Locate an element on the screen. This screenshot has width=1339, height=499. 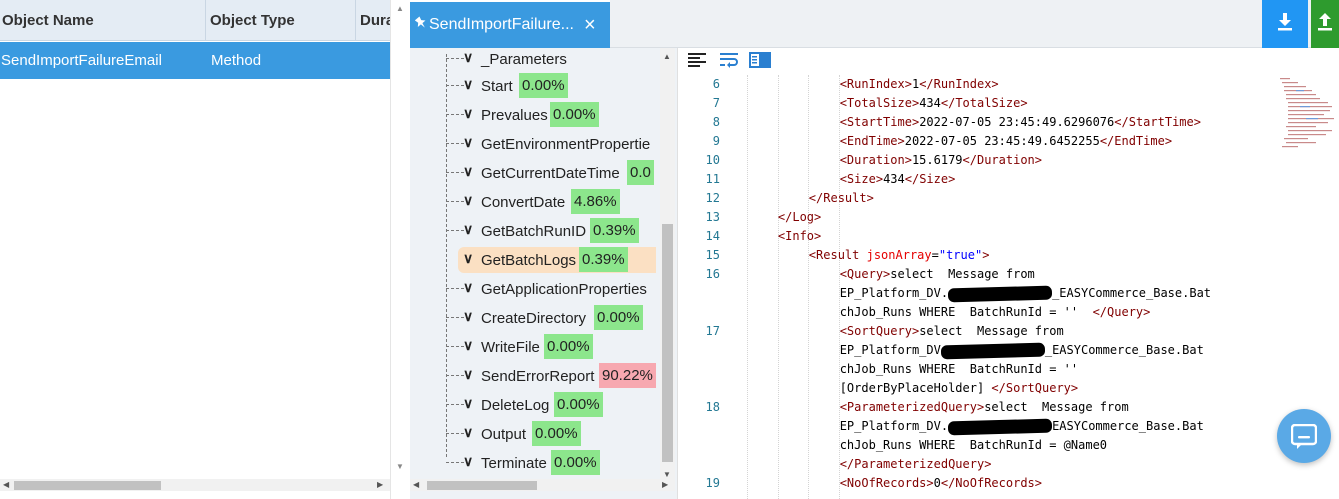
tree-horizontal-scrollbar: ◀ ▶ is located at coordinates (542, 485).